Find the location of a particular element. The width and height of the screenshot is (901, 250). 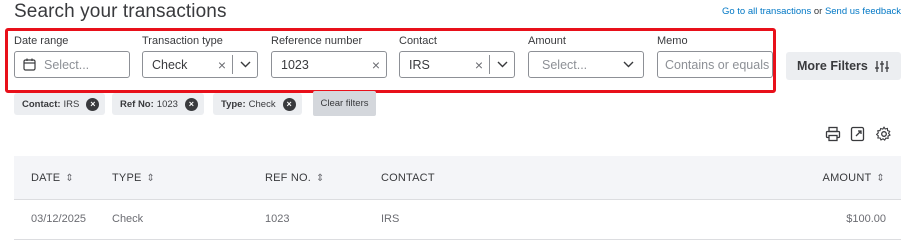

export-icon is located at coordinates (858, 136).